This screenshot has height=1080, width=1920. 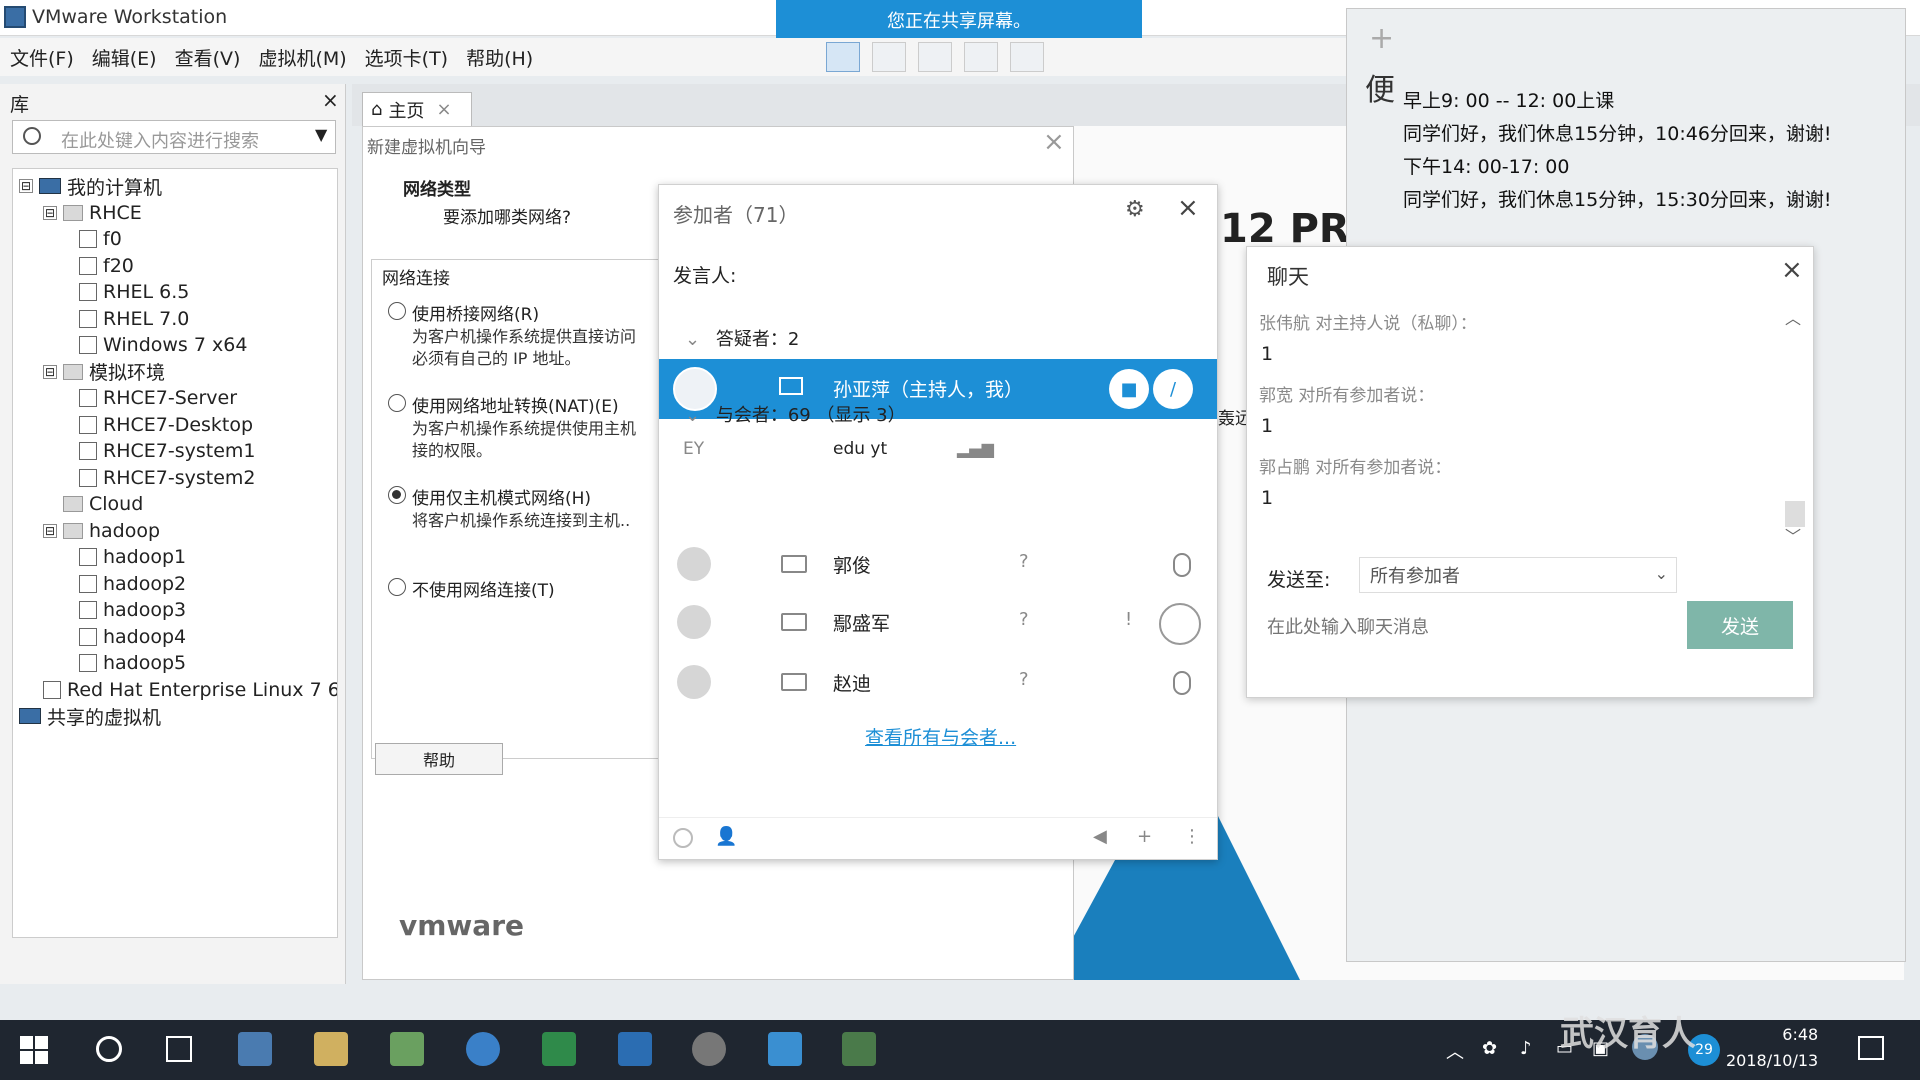 I want to click on file-explorer-icon, so click(x=331, y=1049).